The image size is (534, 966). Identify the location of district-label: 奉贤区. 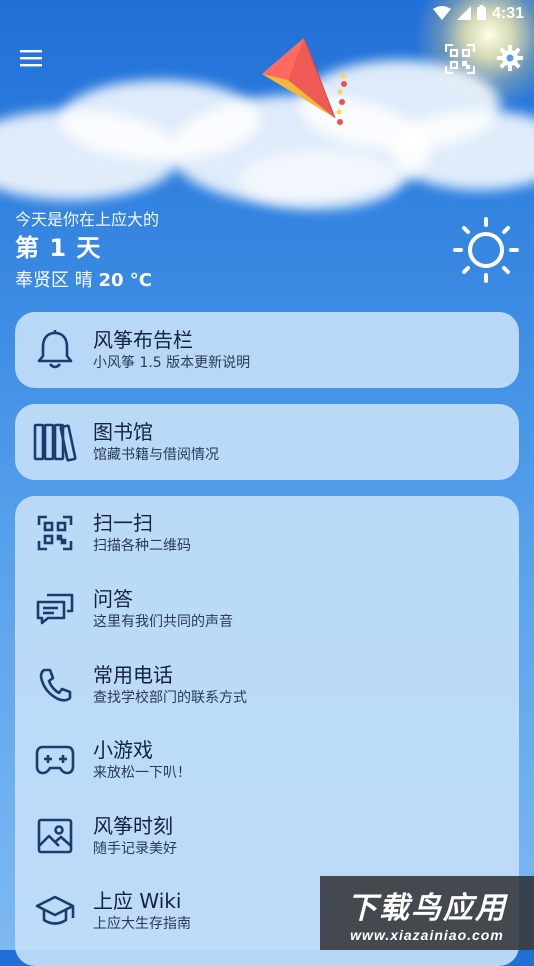
(42, 280).